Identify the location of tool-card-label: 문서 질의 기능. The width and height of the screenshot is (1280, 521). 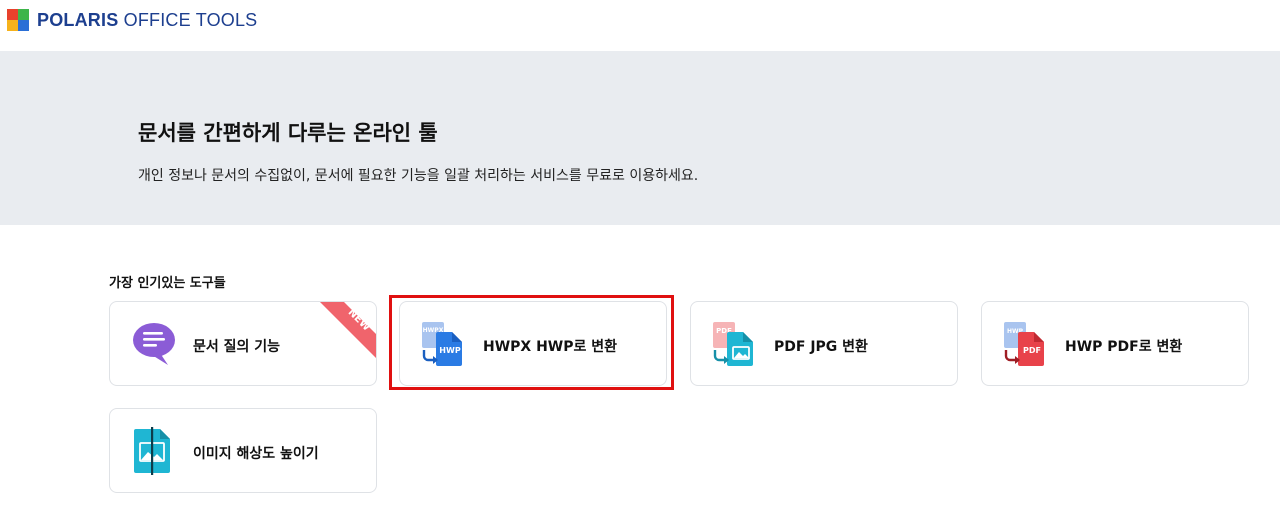
(237, 347).